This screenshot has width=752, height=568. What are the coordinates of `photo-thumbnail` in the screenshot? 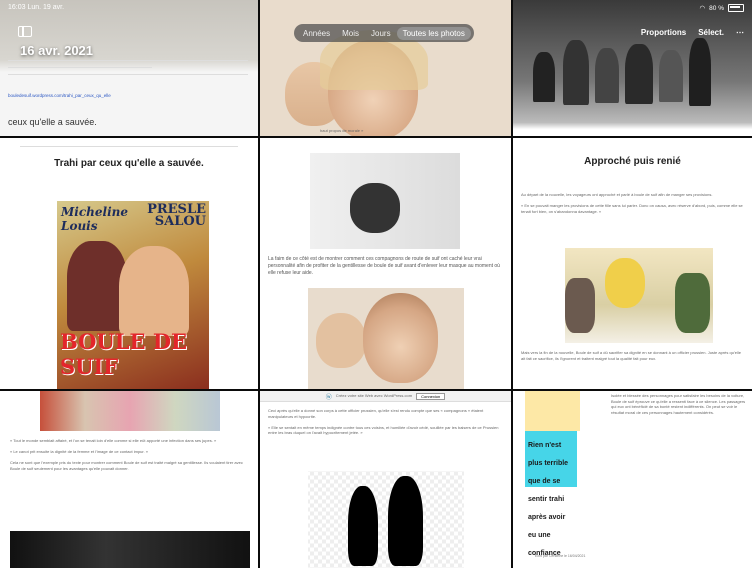 It's located at (632, 68).